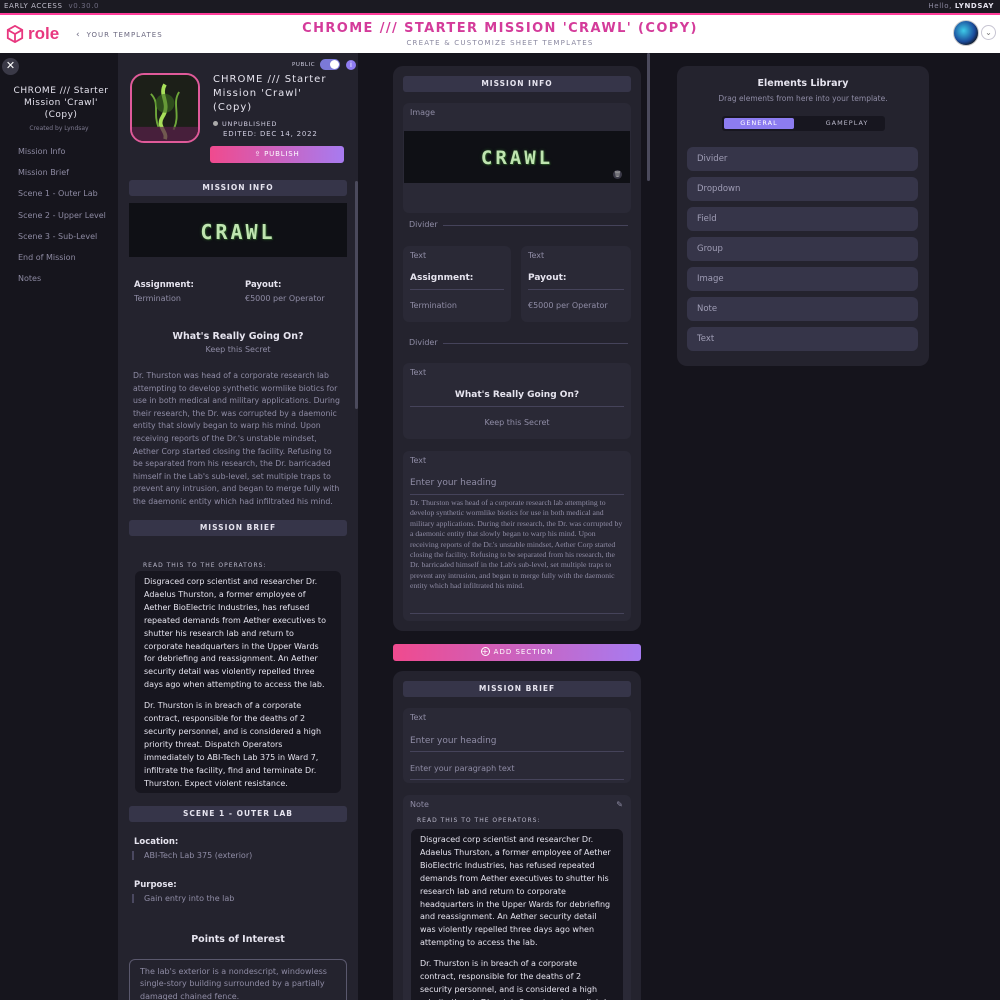  What do you see at coordinates (215, 123) in the screenshot?
I see `status-dot-icon` at bounding box center [215, 123].